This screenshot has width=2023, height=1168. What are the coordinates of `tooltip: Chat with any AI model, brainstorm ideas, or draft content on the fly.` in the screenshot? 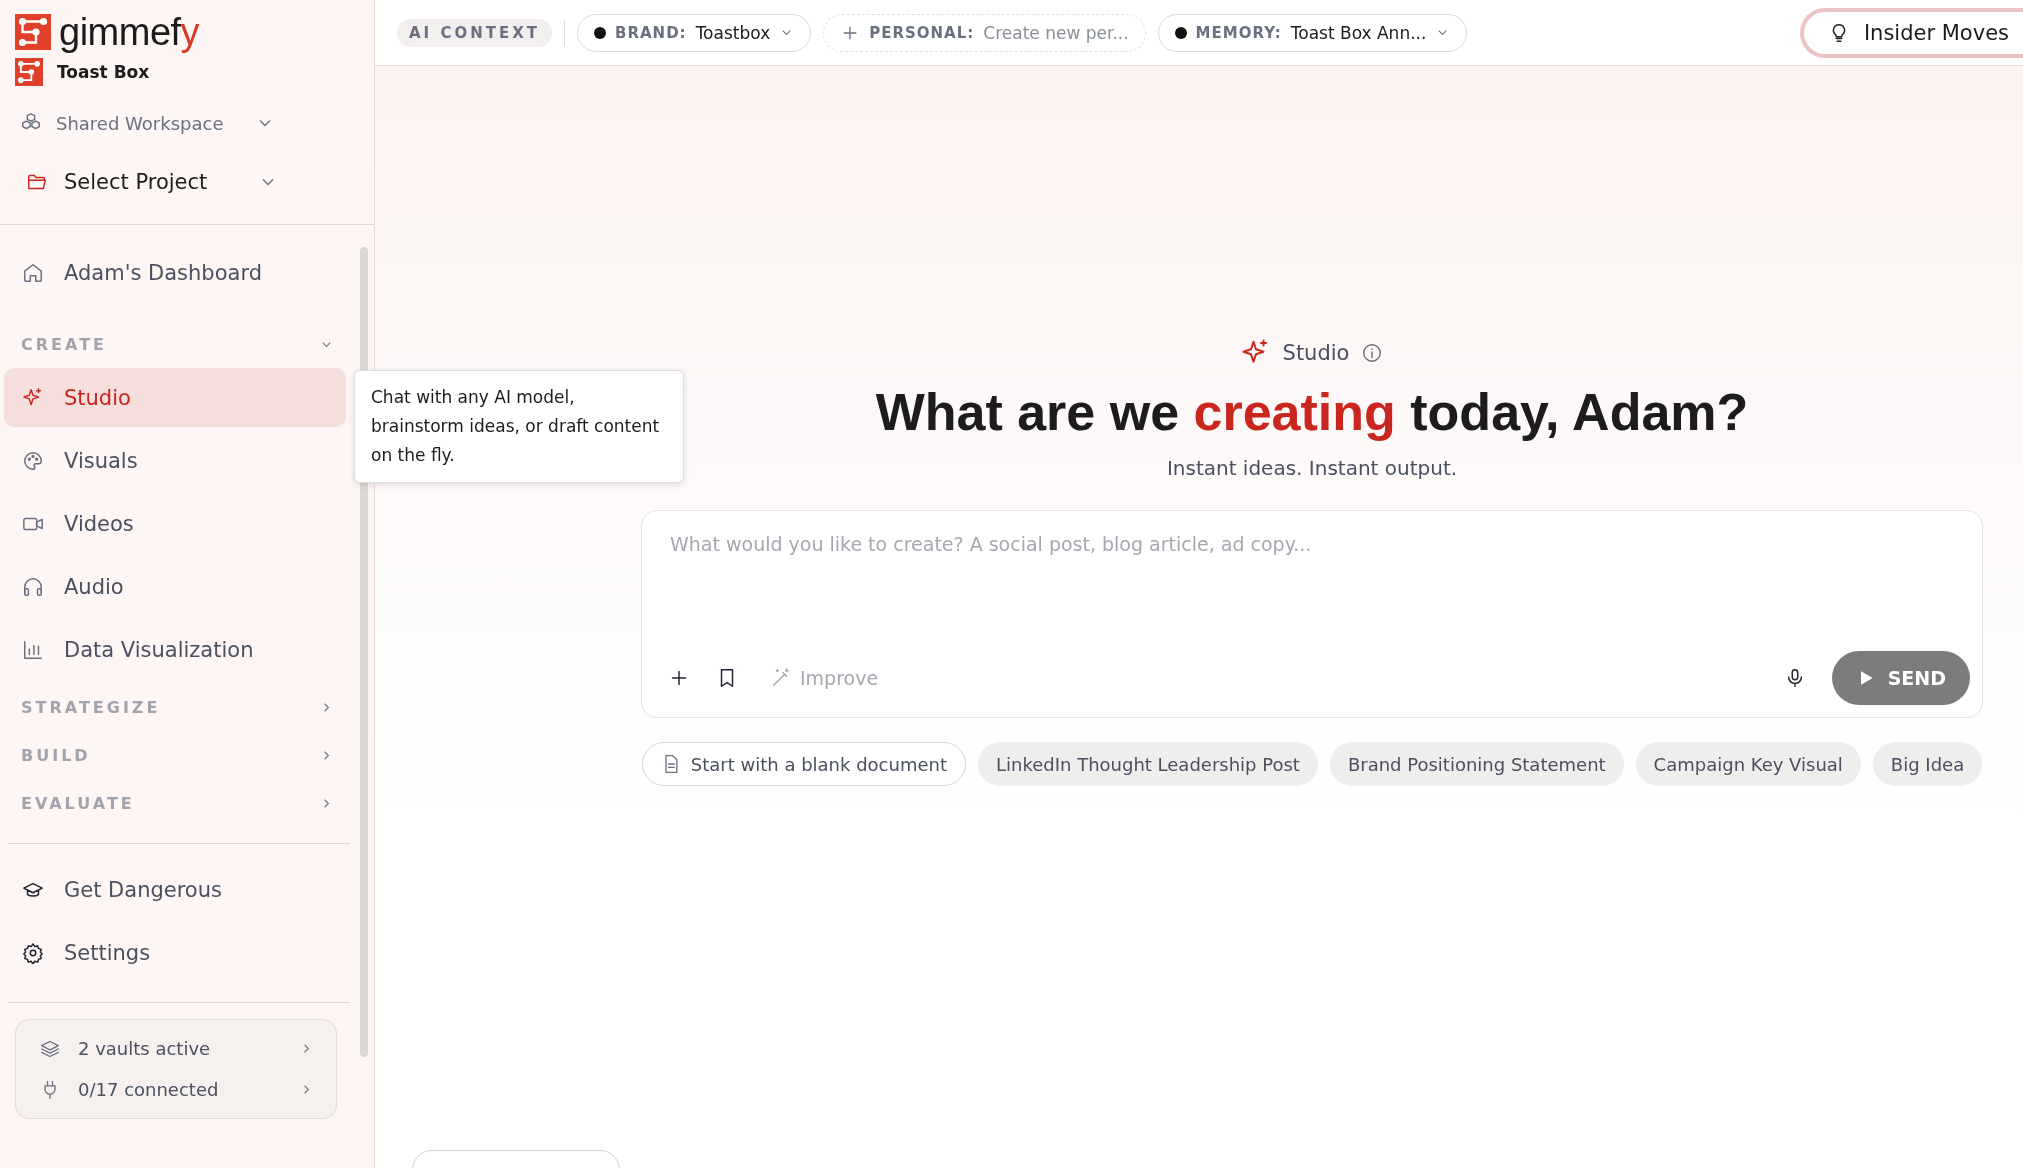 It's located at (519, 426).